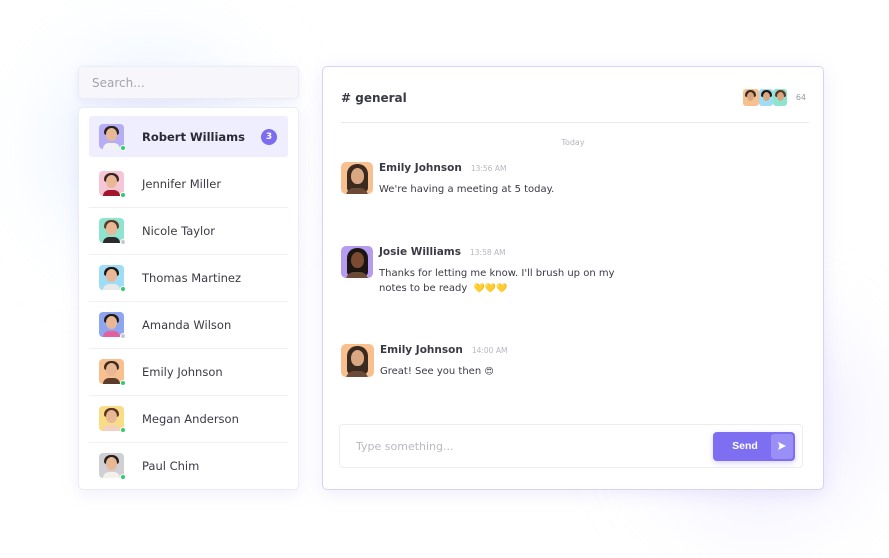  Describe the element at coordinates (171, 465) in the screenshot. I see `contact-name: Paul Chim` at that location.